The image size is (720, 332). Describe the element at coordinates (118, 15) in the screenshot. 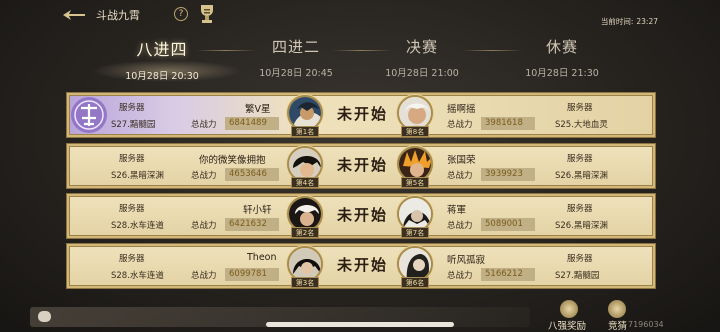

I see `page-title: 斗战九霄` at that location.